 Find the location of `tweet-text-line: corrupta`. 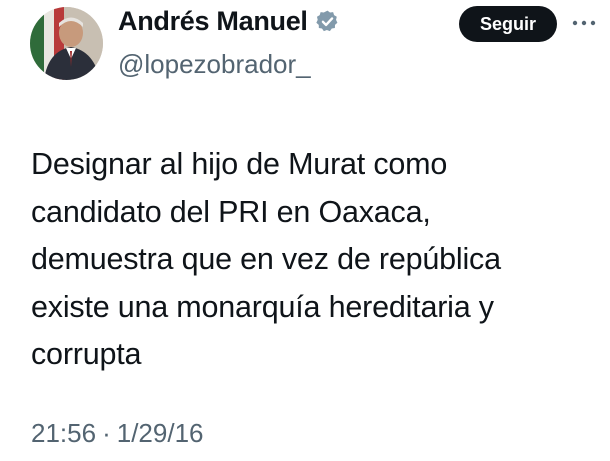

tweet-text-line: corrupta is located at coordinates (86, 354).